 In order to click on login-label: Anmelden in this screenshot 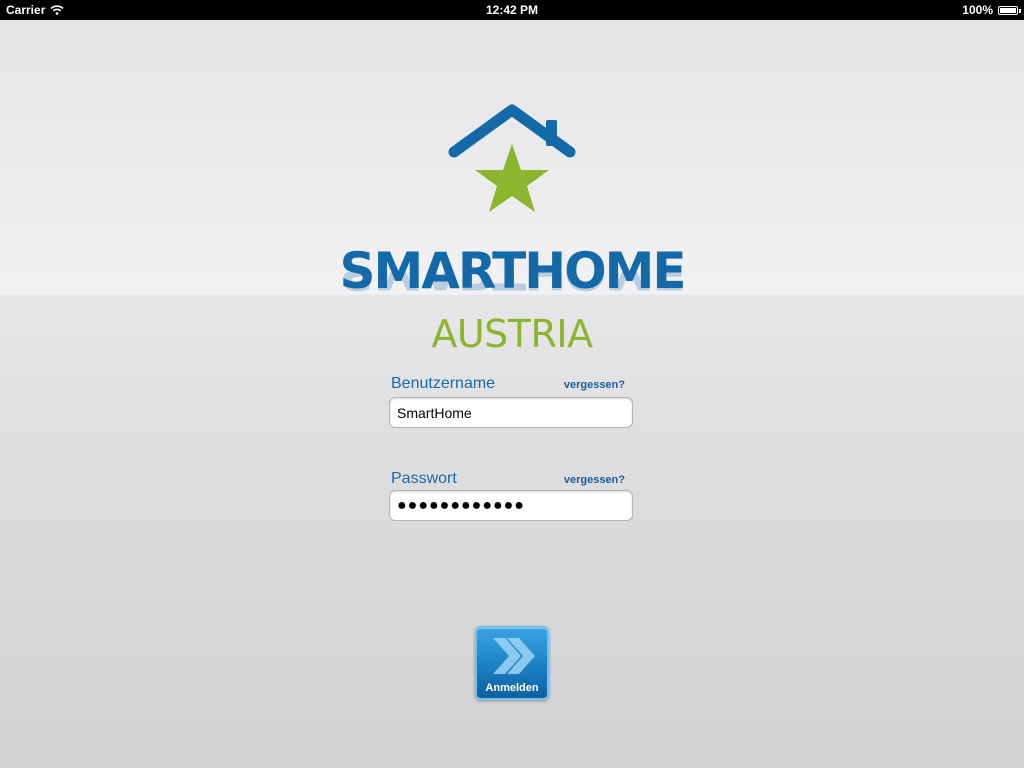, I will do `click(512, 688)`.